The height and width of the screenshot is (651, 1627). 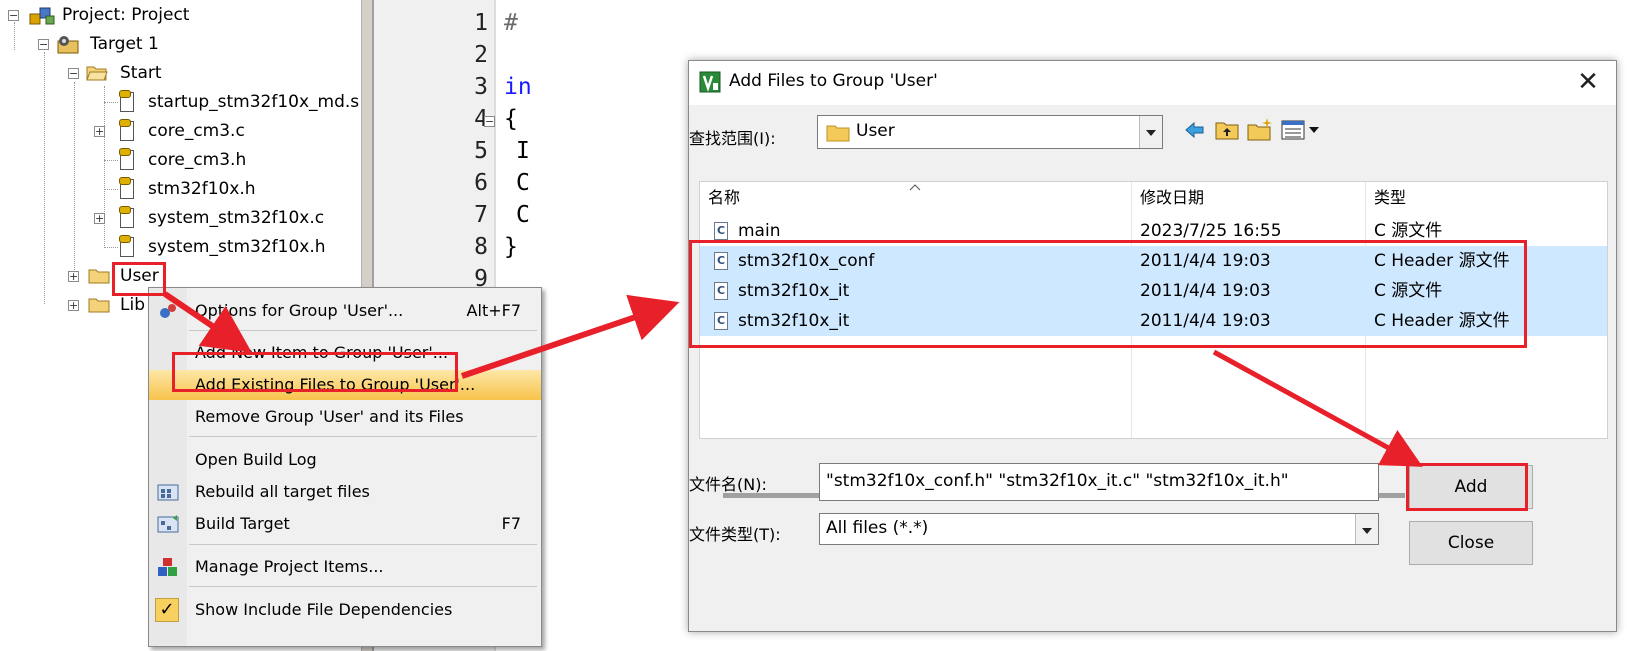 What do you see at coordinates (42, 16) in the screenshot?
I see `project-icon` at bounding box center [42, 16].